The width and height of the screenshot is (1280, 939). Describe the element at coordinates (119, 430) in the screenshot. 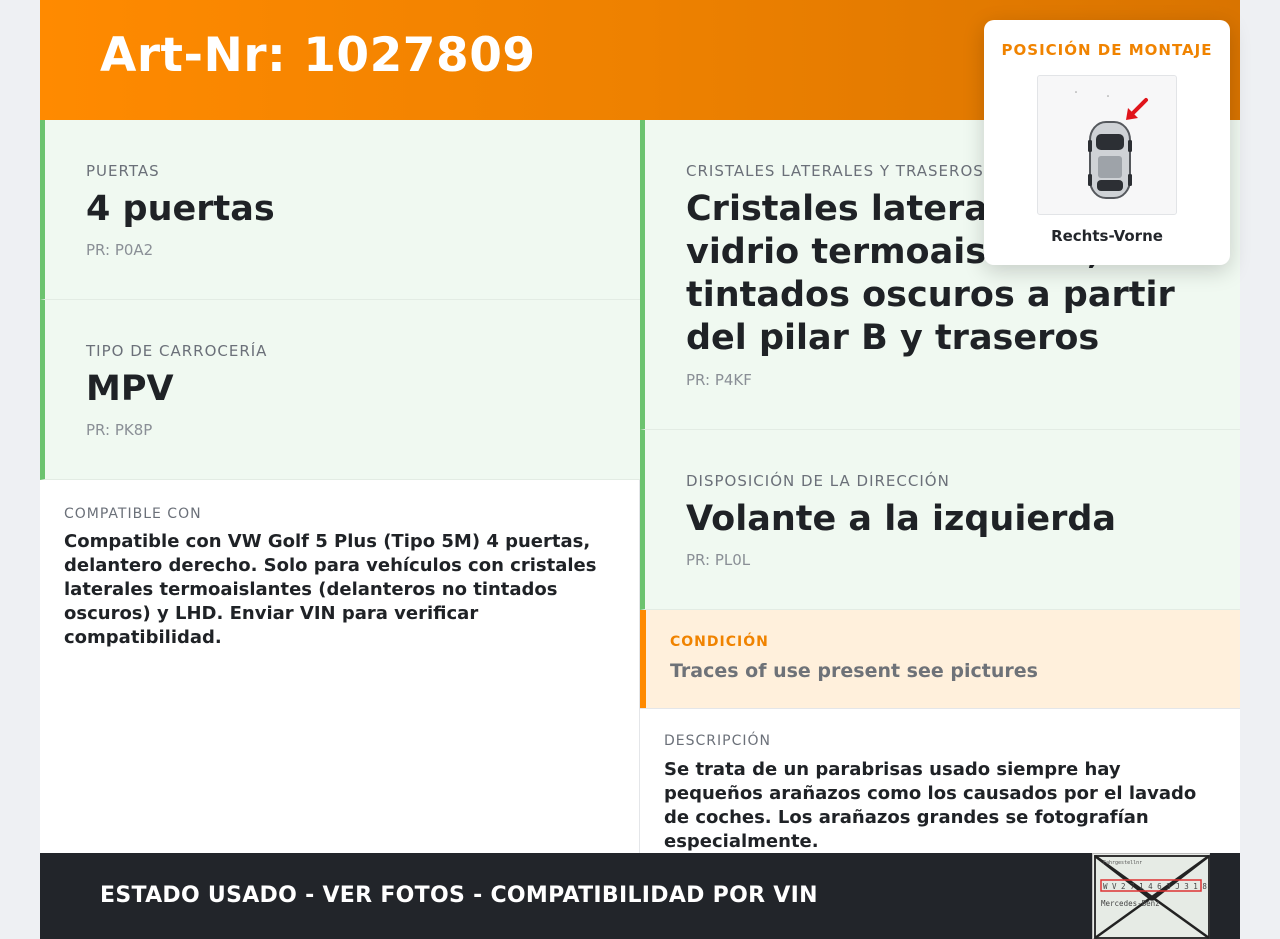

I see `spec-code: PR: PK8P` at that location.